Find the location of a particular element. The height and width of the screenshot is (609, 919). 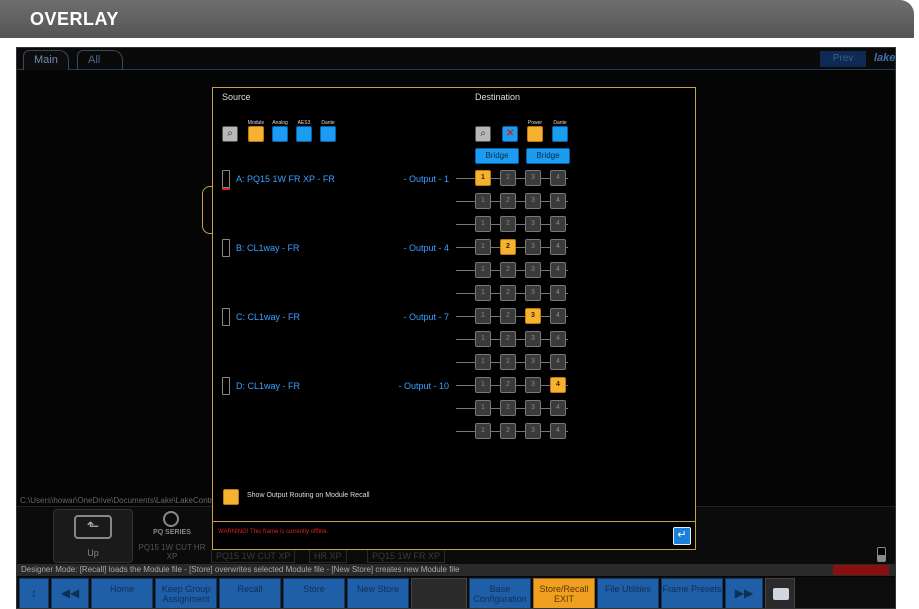

source-filter-aes3-button is located at coordinates (304, 134).